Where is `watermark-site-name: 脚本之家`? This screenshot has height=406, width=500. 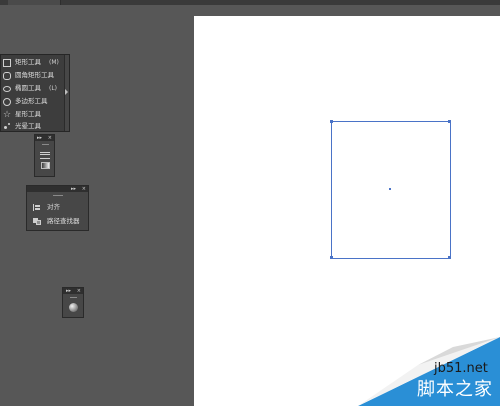 watermark-site-name: 脚本之家 is located at coordinates (455, 389).